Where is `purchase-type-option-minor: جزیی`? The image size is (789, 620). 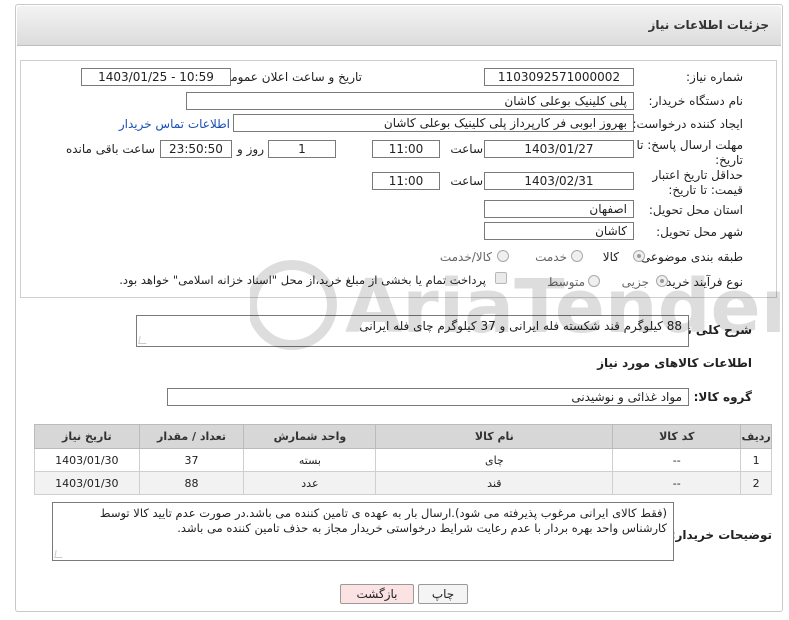 purchase-type-option-minor: جزیی is located at coordinates (635, 282).